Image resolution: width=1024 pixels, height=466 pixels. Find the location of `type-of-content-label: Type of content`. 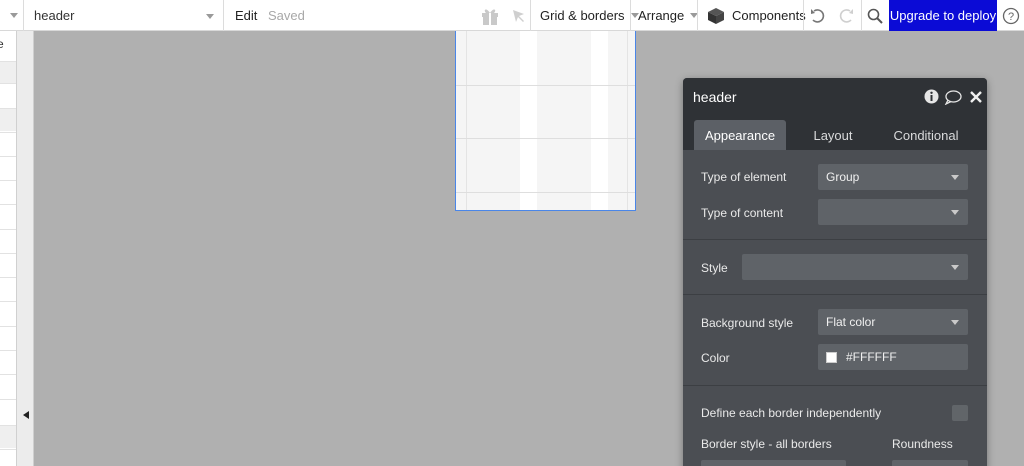

type-of-content-label: Type of content is located at coordinates (742, 213).